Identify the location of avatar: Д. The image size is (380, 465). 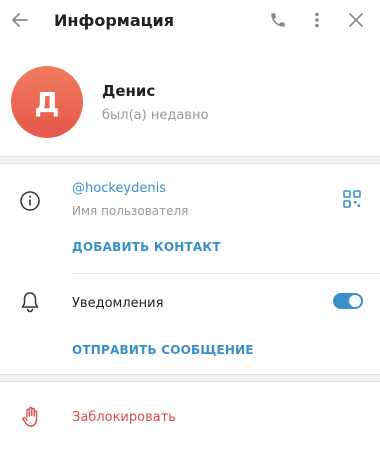
(47, 102).